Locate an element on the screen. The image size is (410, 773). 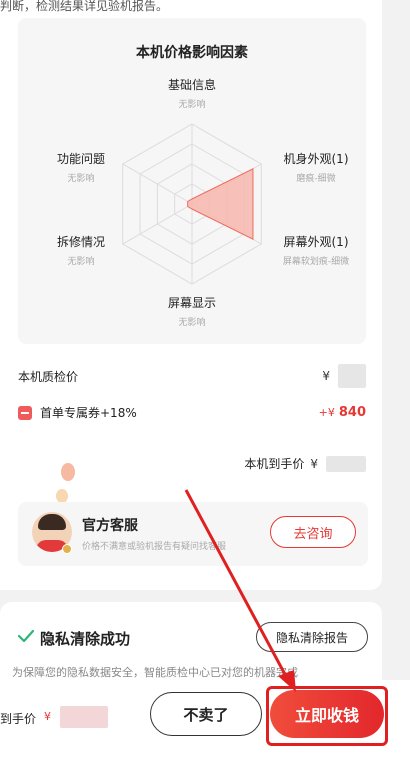
radar-axis-repair: 拆修情况 无影响 is located at coordinates (81, 250).